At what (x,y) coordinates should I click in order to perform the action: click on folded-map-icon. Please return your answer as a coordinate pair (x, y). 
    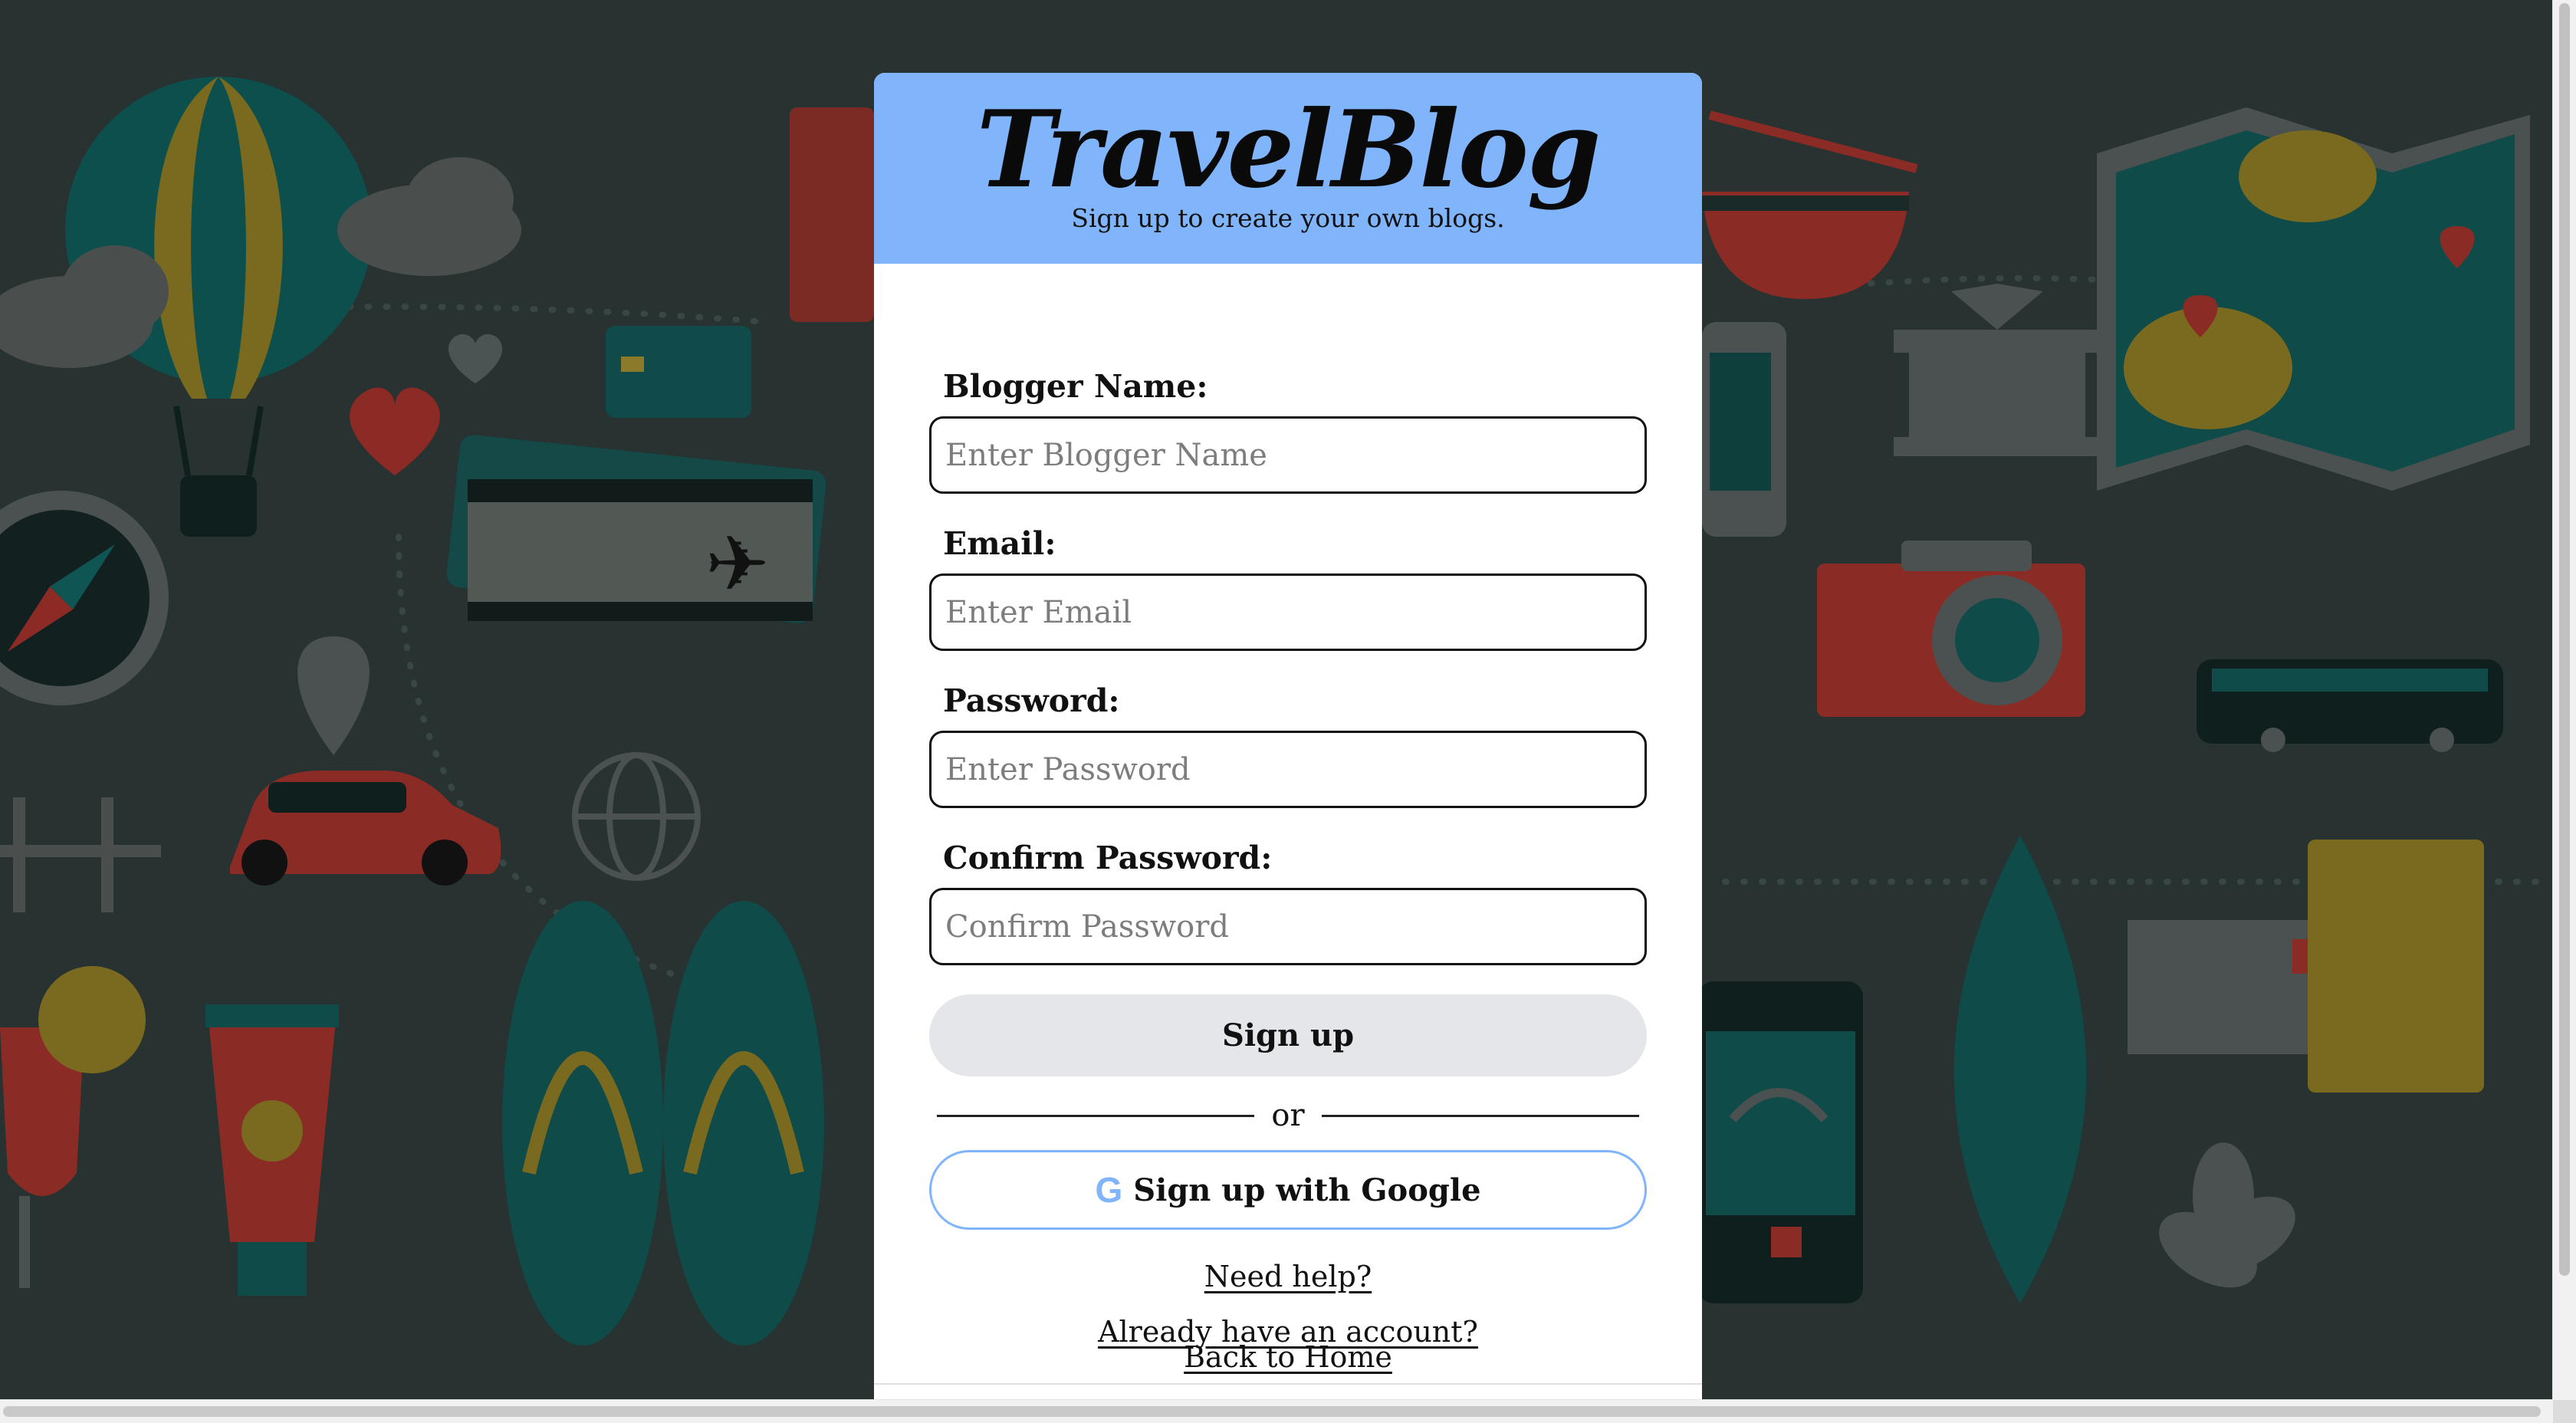
    Looking at the image, I should click on (2313, 299).